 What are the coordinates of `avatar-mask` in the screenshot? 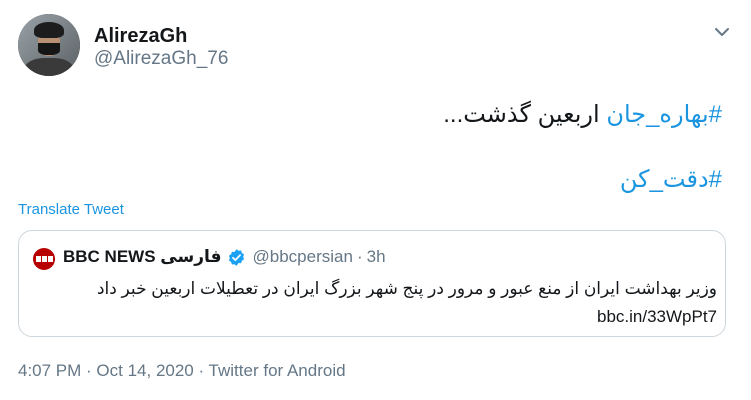 It's located at (49, 49).